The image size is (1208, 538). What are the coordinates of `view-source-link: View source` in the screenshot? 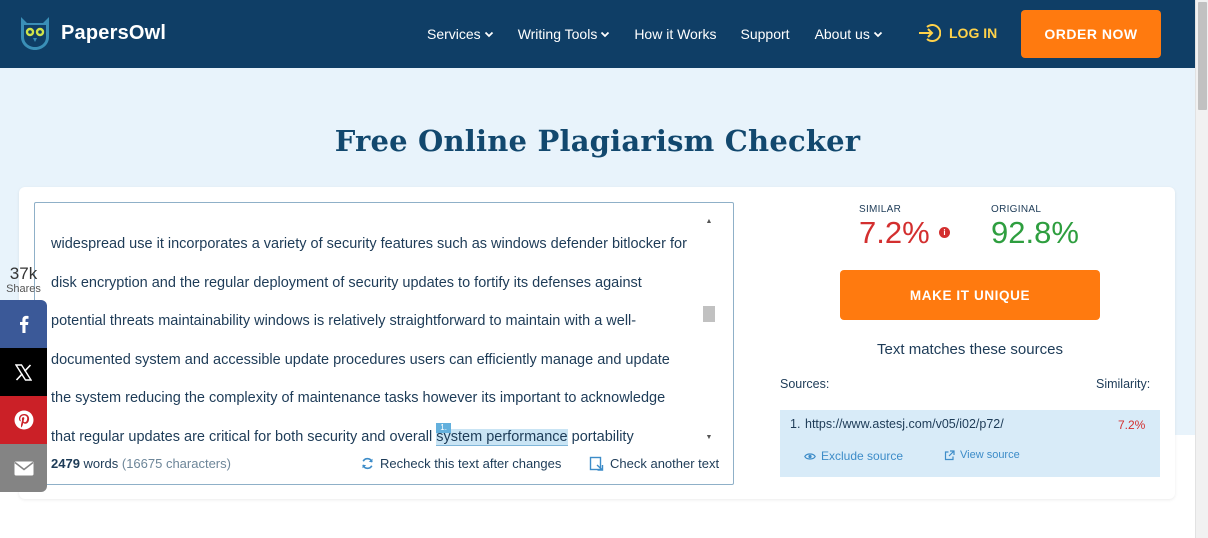 It's located at (982, 455).